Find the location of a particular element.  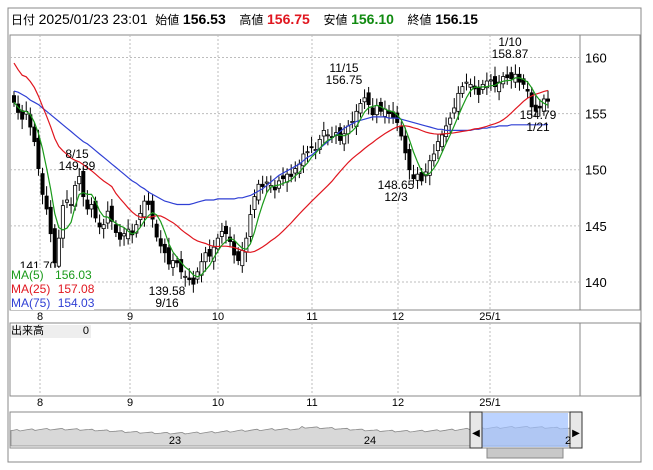

ma5-value: 156.03 is located at coordinates (73, 275).